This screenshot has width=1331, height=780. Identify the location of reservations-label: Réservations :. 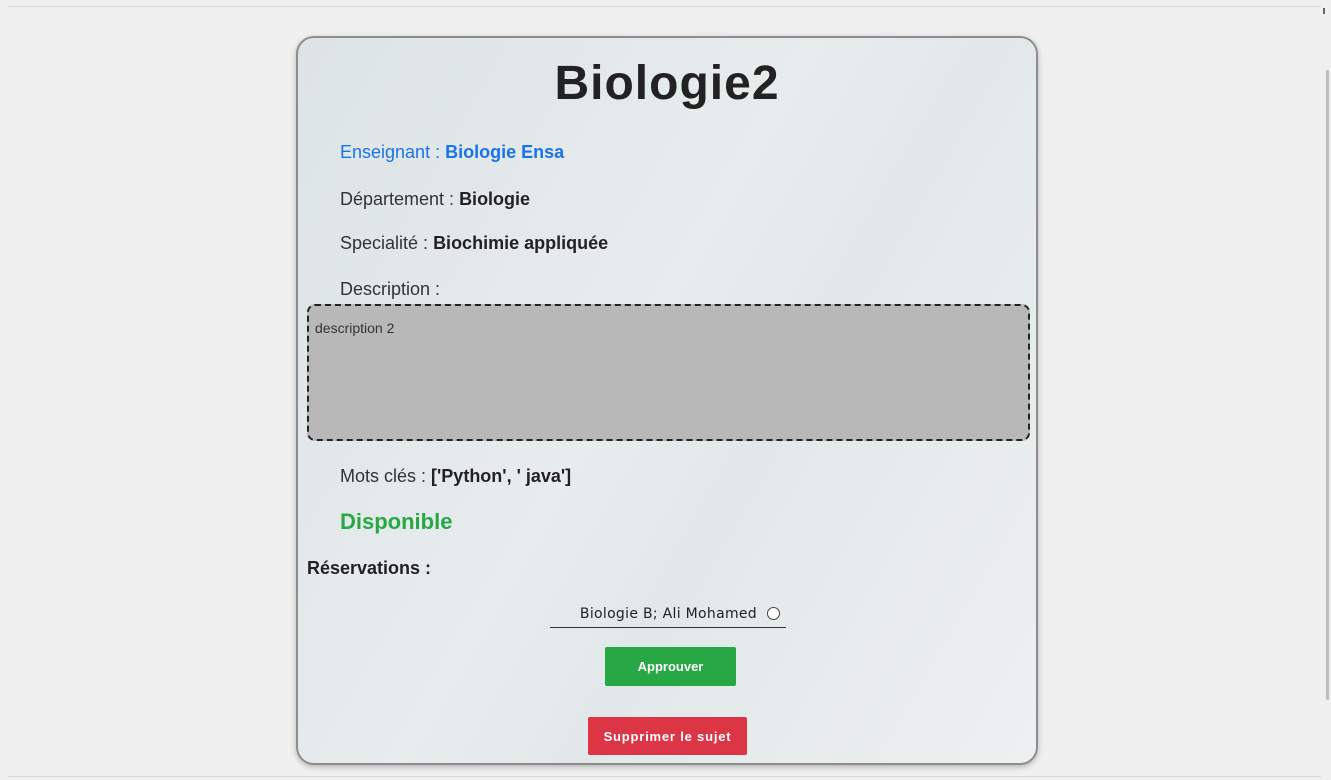
(369, 568).